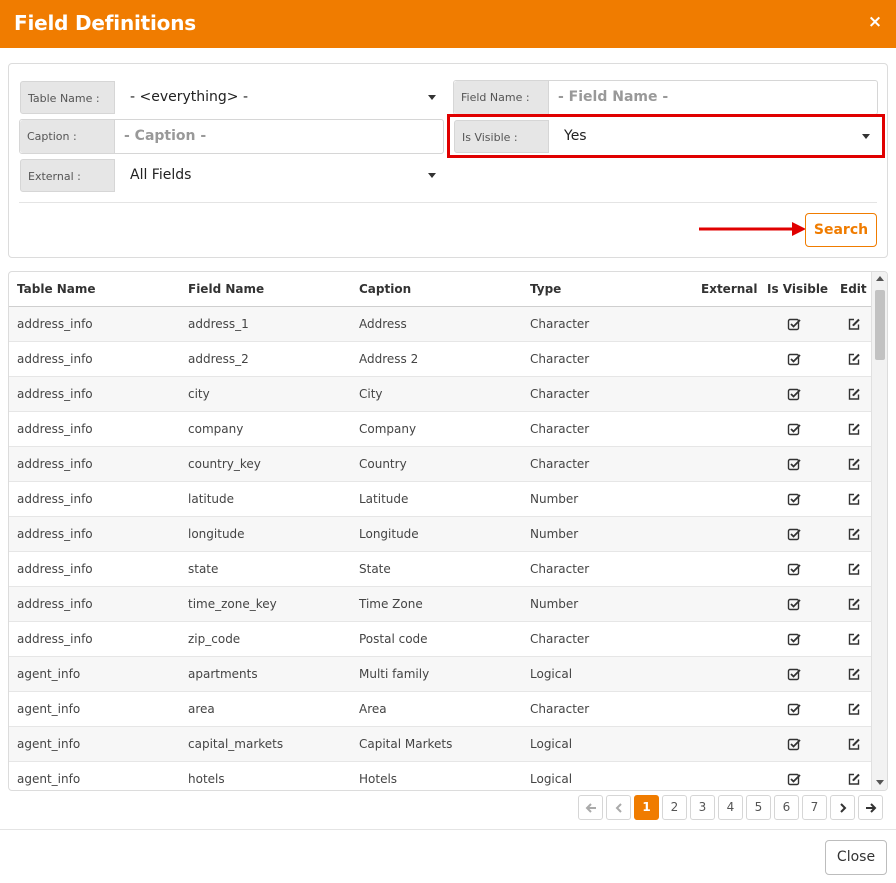  What do you see at coordinates (730, 807) in the screenshot?
I see `page-button: 4` at bounding box center [730, 807].